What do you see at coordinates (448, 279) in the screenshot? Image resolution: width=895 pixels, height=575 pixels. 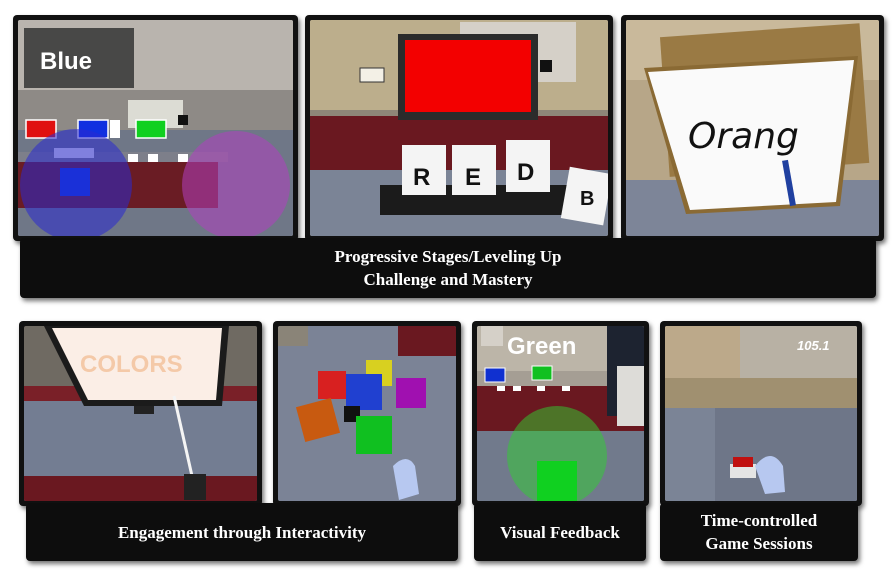 I see `caption-progressive-line2: Challenge and Mastery` at bounding box center [448, 279].